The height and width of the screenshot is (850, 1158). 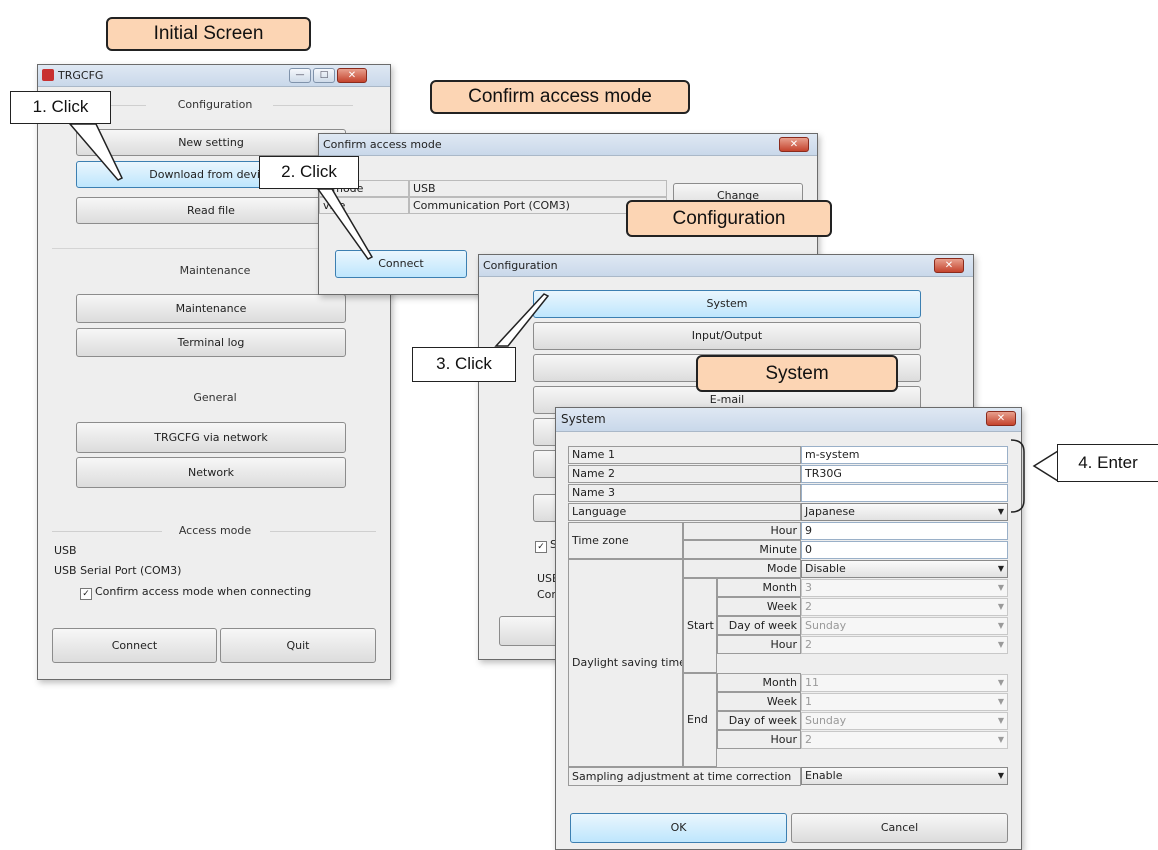 What do you see at coordinates (522, 320) in the screenshot?
I see `step3-pointer` at bounding box center [522, 320].